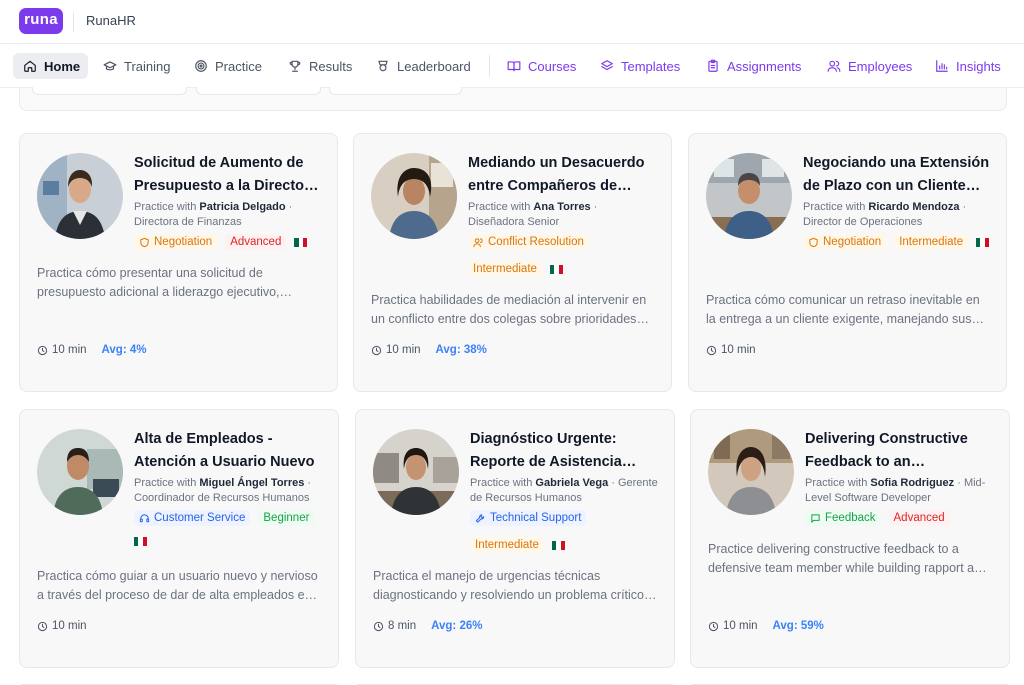 The width and height of the screenshot is (1024, 685). Describe the element at coordinates (402, 626) in the screenshot. I see `duration: 8 min` at that location.